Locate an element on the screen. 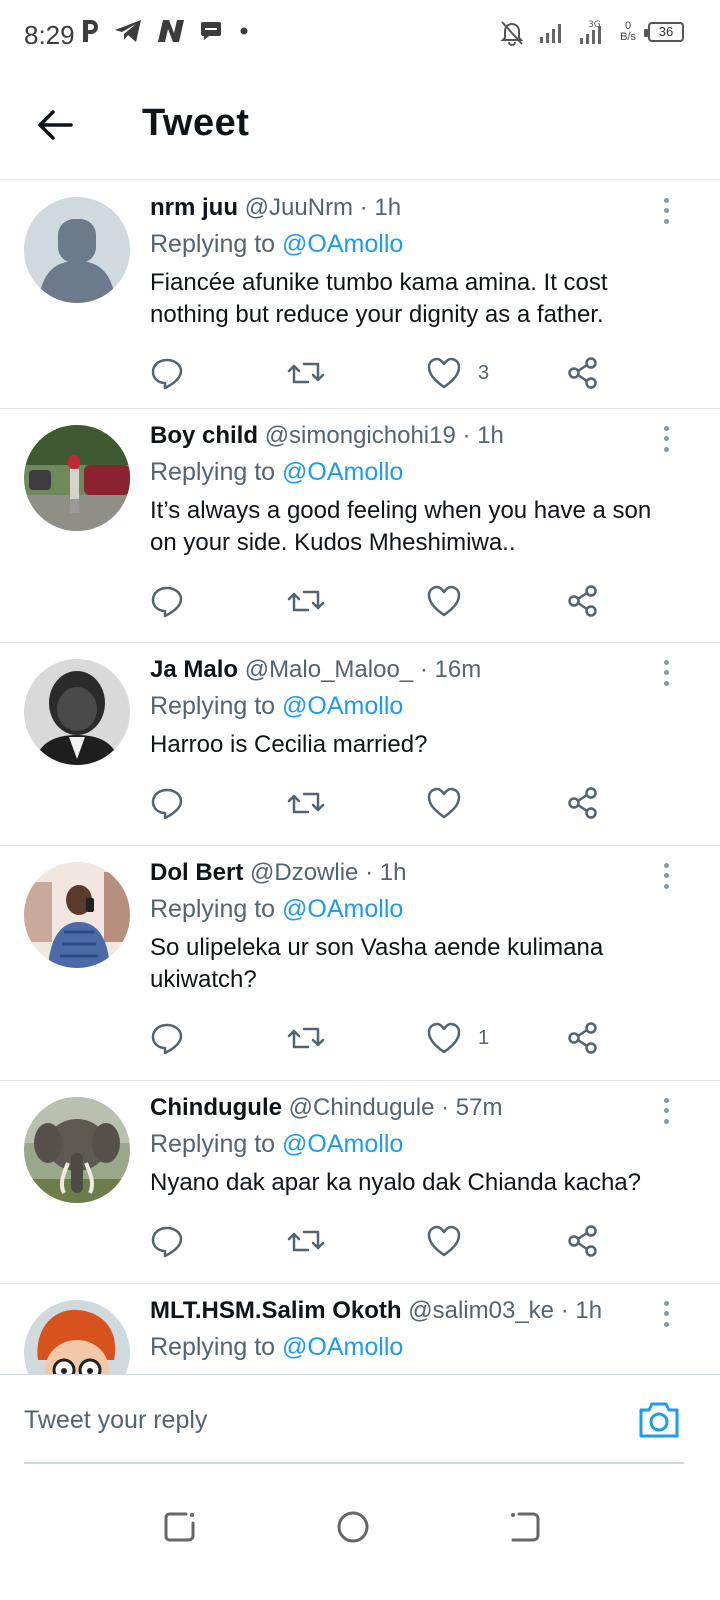 The width and height of the screenshot is (720, 1600). tweet-time: 16m is located at coordinates (458, 669).